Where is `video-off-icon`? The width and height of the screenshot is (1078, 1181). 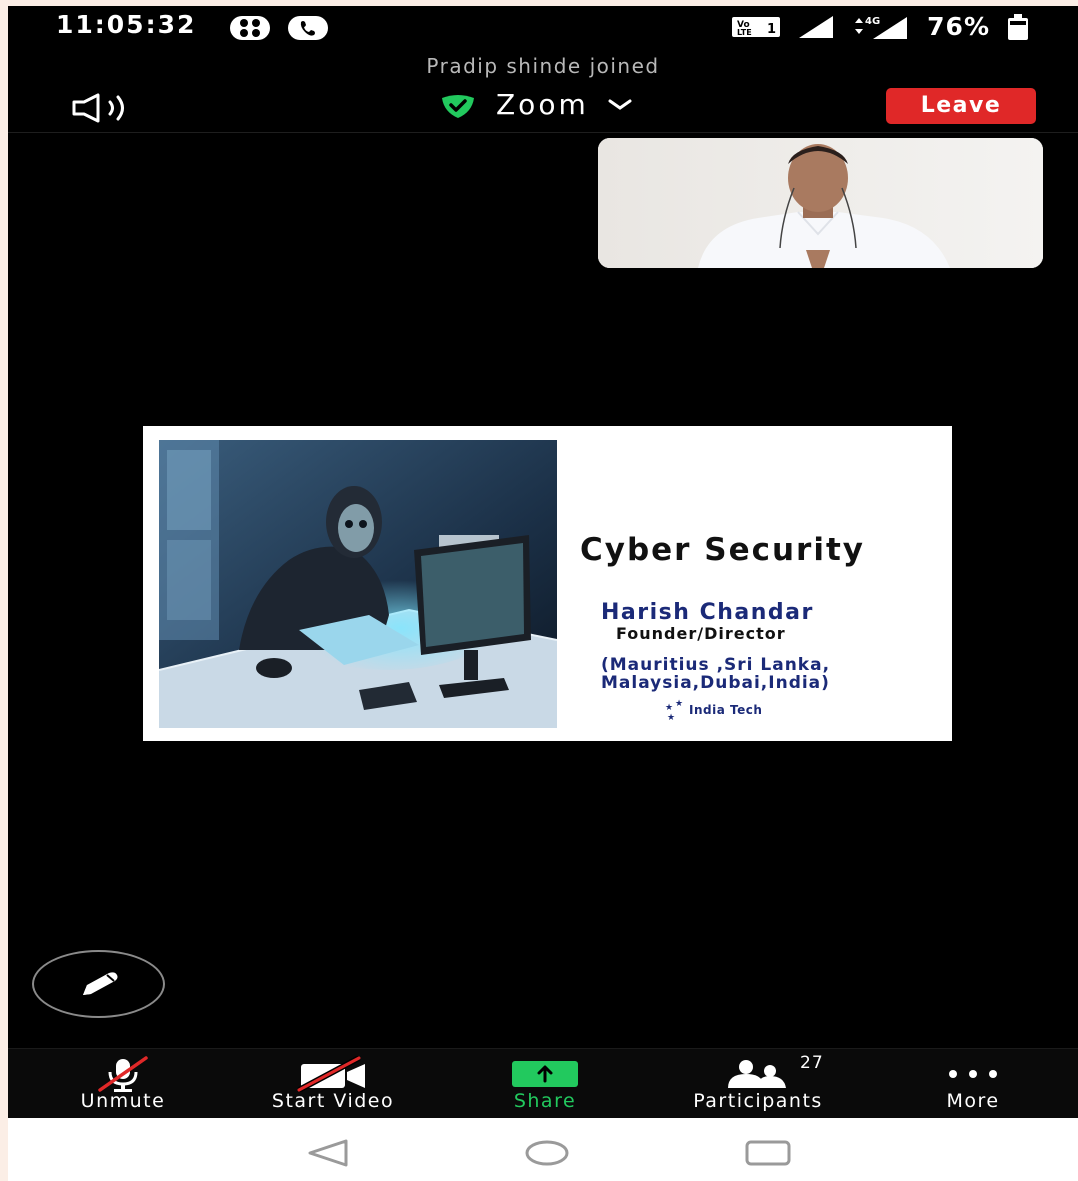
video-off-icon is located at coordinates (331, 1074).